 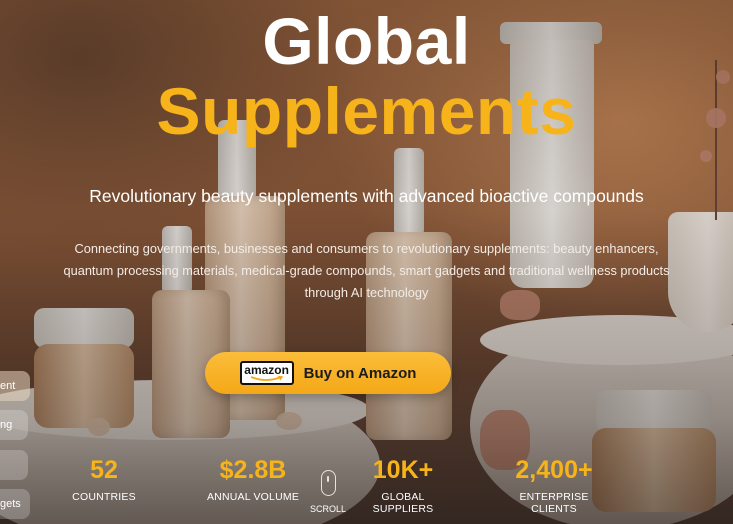 I want to click on stat-global-suppliers: 10K+ GLOBAL SUPPLIERS, so click(x=403, y=485).